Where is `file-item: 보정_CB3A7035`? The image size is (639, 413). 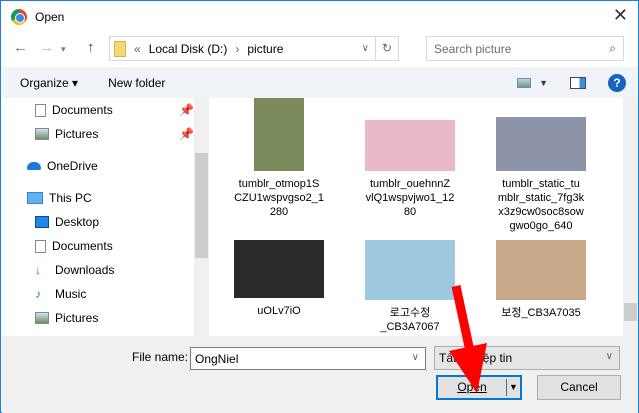
file-item: 보정_CB3A7035 is located at coordinates (541, 280).